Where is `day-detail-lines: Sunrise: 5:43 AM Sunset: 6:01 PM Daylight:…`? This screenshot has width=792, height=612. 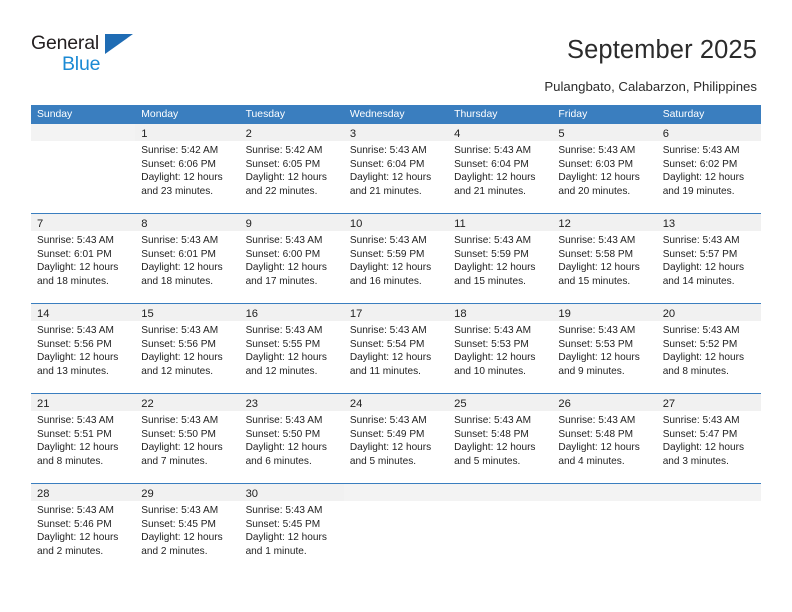
day-detail-lines: Sunrise: 5:43 AM Sunset: 6:01 PM Daylight:… is located at coordinates (187, 259).